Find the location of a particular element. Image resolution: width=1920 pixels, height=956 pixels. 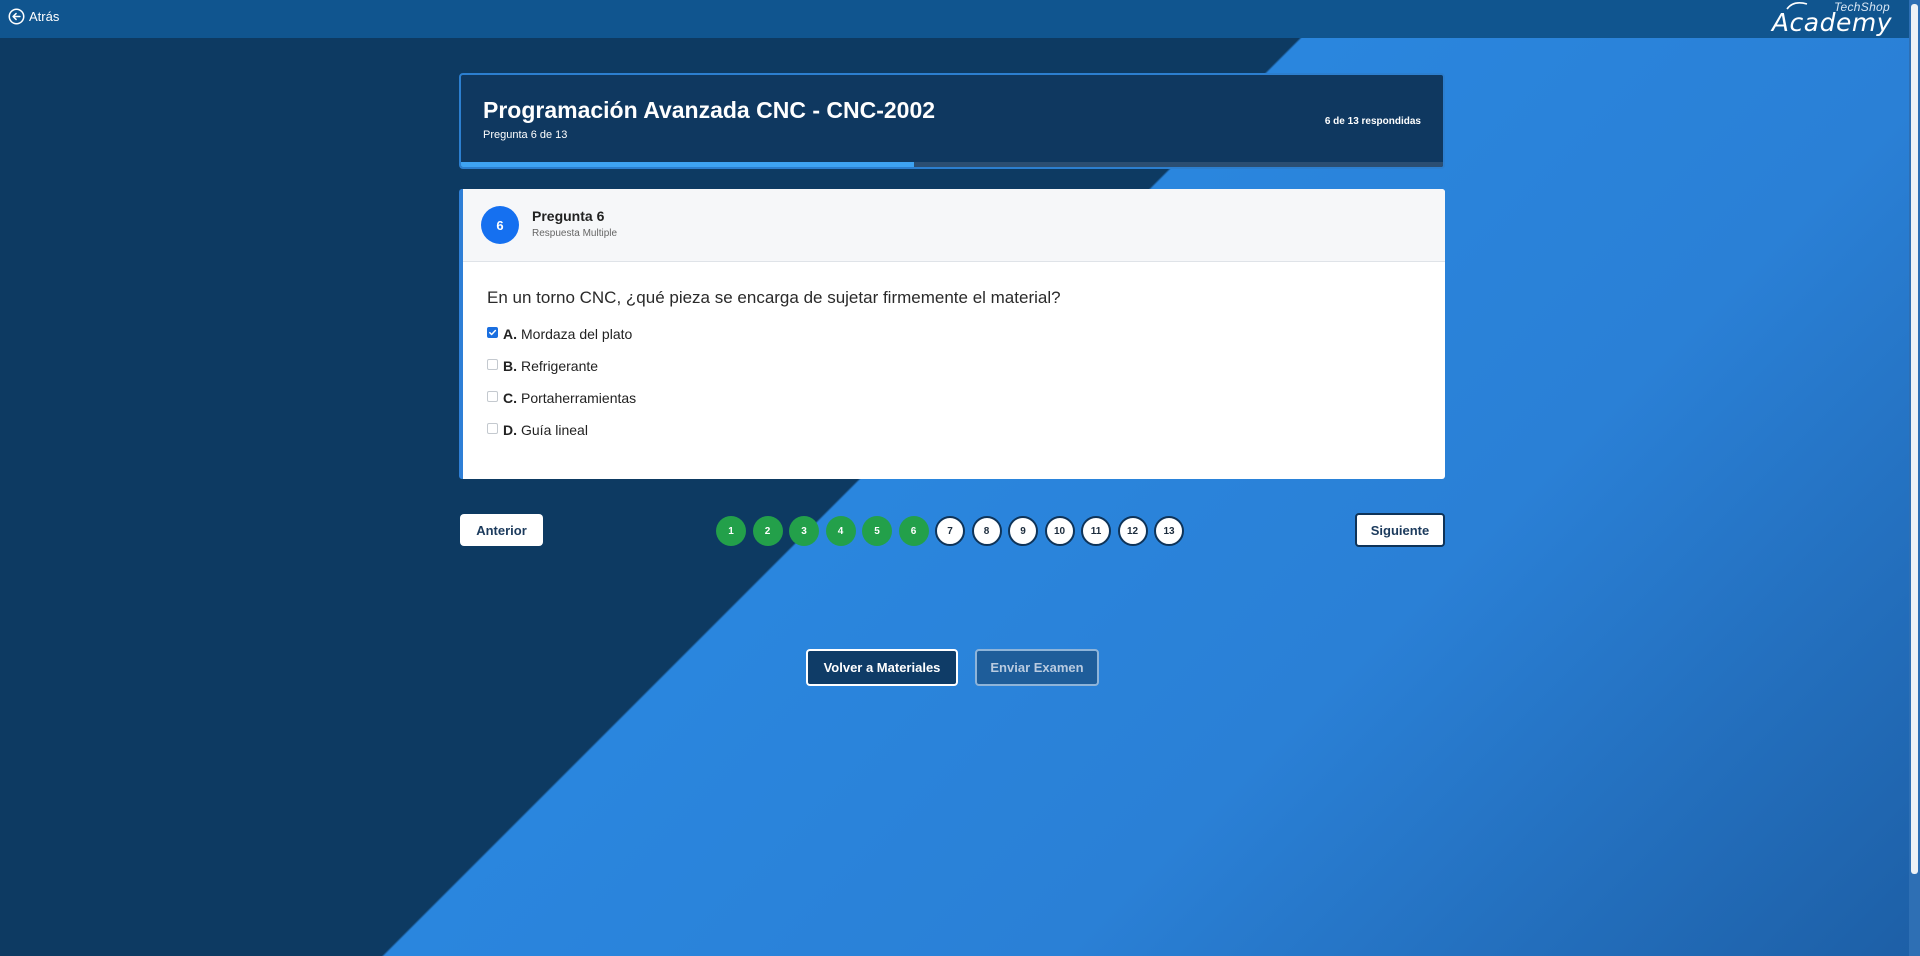

exam-title: Programación Avanzada CNC - CNC-2002 is located at coordinates (709, 110).